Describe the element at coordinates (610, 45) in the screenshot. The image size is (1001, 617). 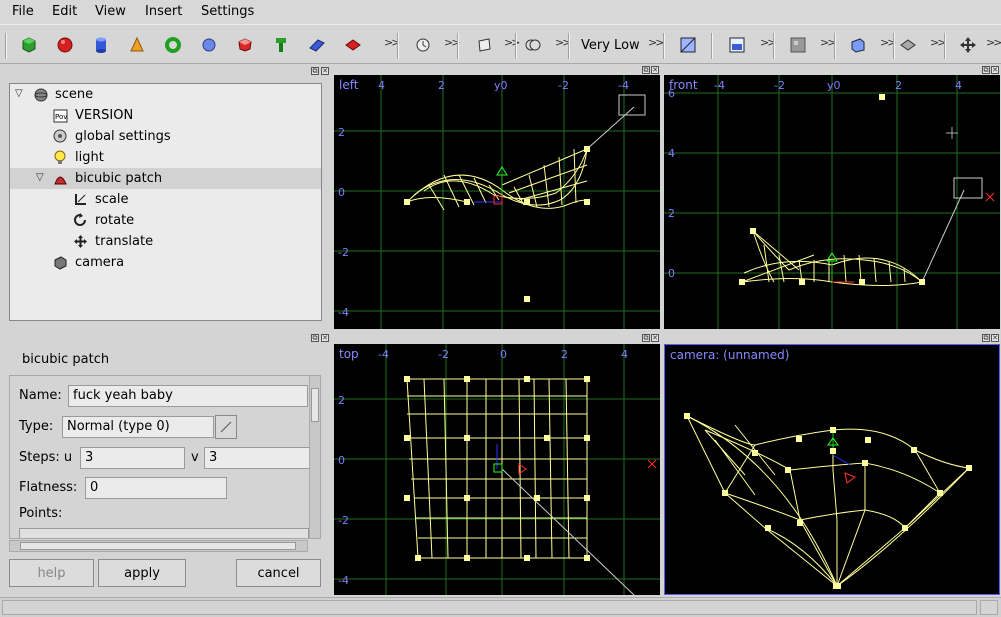
I see `quality-select: Very Low` at that location.